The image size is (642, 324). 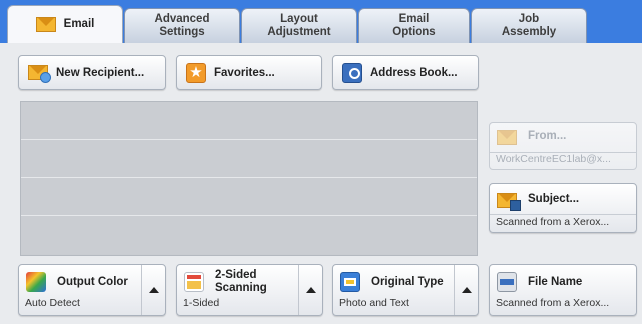 I want to click on tab-job-assembly: Job Assembly, so click(x=529, y=25).